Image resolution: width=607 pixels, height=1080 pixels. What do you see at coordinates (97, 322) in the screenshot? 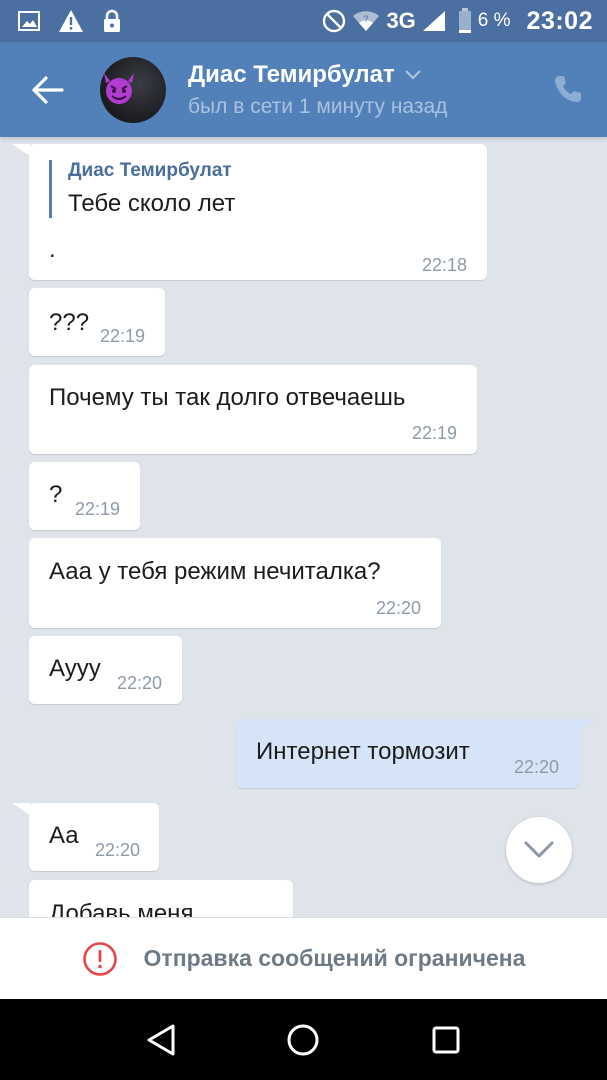
I see `message-bubble-incoming: ??? 22:19` at bounding box center [97, 322].